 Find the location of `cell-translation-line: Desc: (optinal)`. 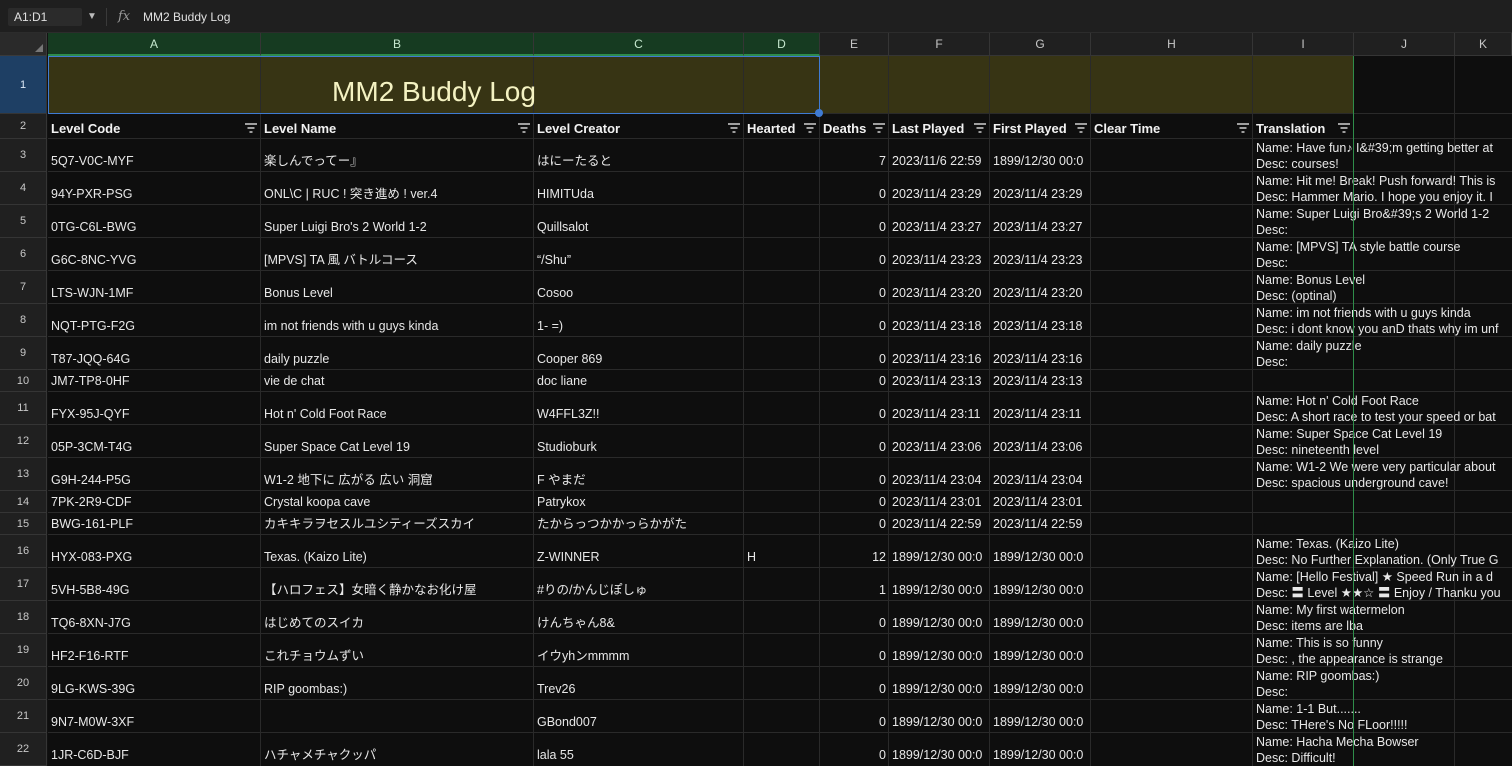

cell-translation-line: Desc: (optinal) is located at coordinates (1382, 296).